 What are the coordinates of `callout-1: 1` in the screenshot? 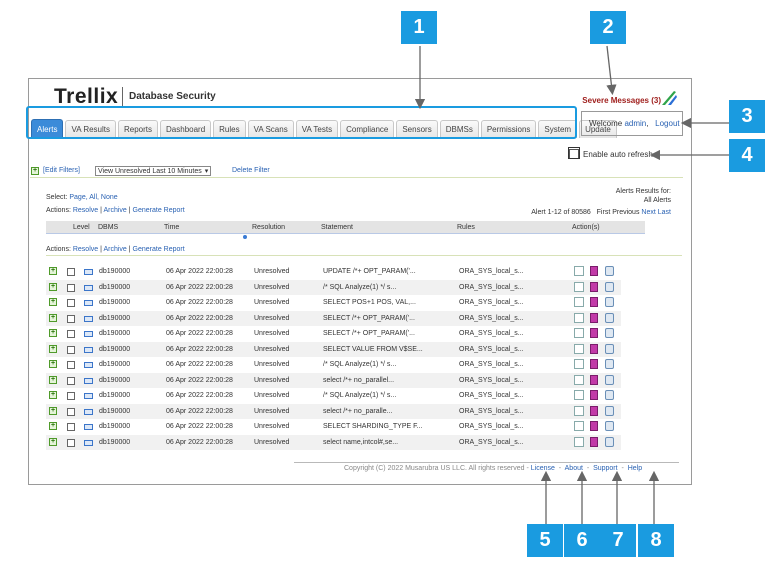 It's located at (419, 27).